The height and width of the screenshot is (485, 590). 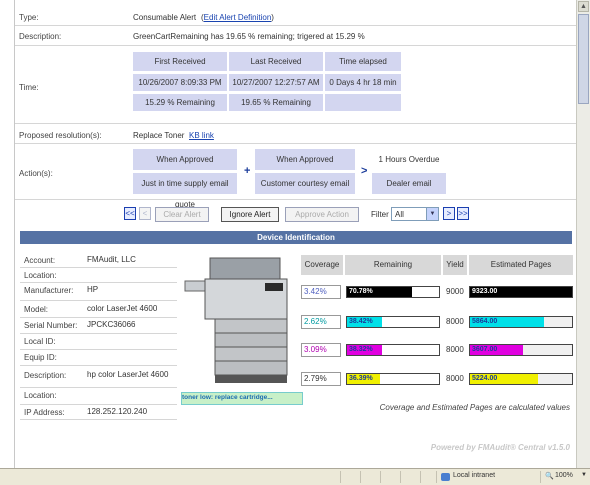 I want to click on powered-by-text: Powered by FMAudit® Central v1.5.0, so click(x=500, y=447).